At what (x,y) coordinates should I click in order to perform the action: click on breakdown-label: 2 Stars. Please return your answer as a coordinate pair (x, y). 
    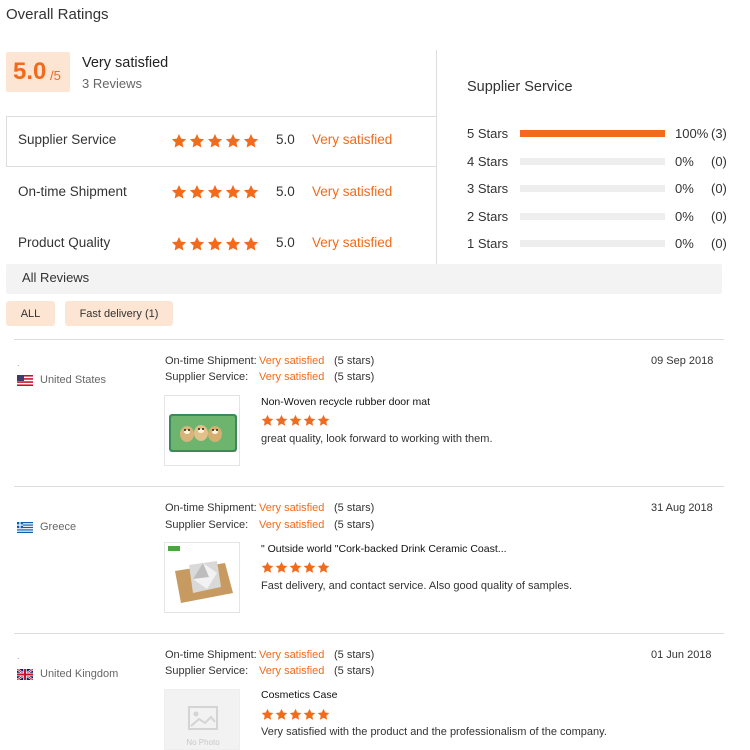
    Looking at the image, I should click on (488, 216).